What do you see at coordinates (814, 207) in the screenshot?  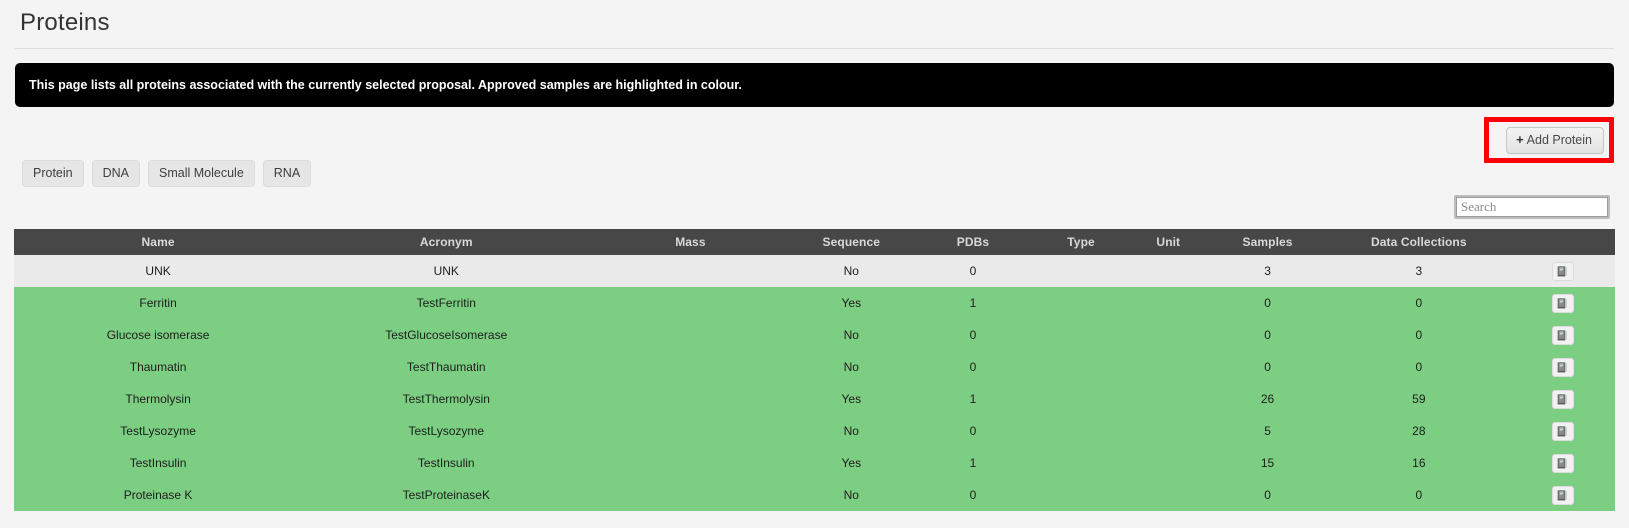 I see `search-row` at bounding box center [814, 207].